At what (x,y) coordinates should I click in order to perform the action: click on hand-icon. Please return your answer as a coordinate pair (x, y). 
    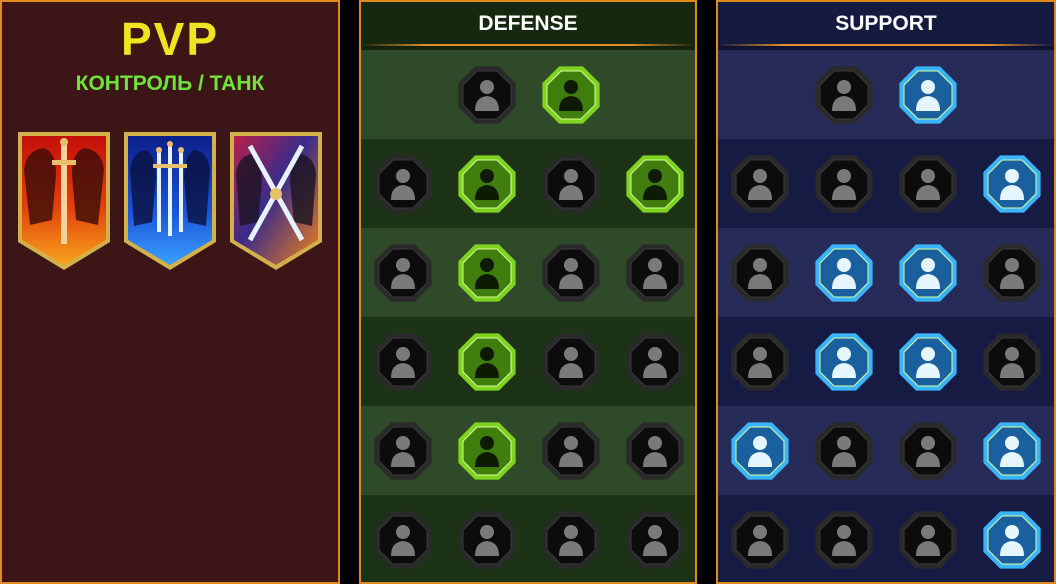
    Looking at the image, I should click on (571, 362).